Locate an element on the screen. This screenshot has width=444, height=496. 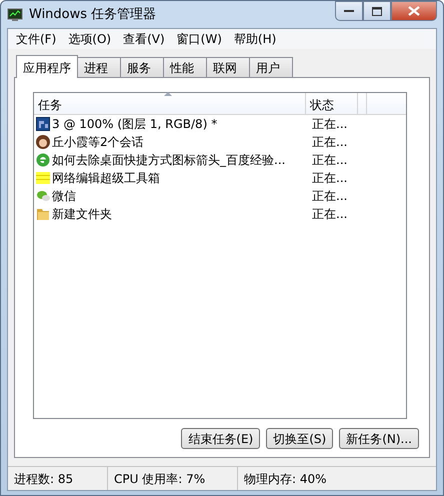
toolbox-icon is located at coordinates (43, 178).